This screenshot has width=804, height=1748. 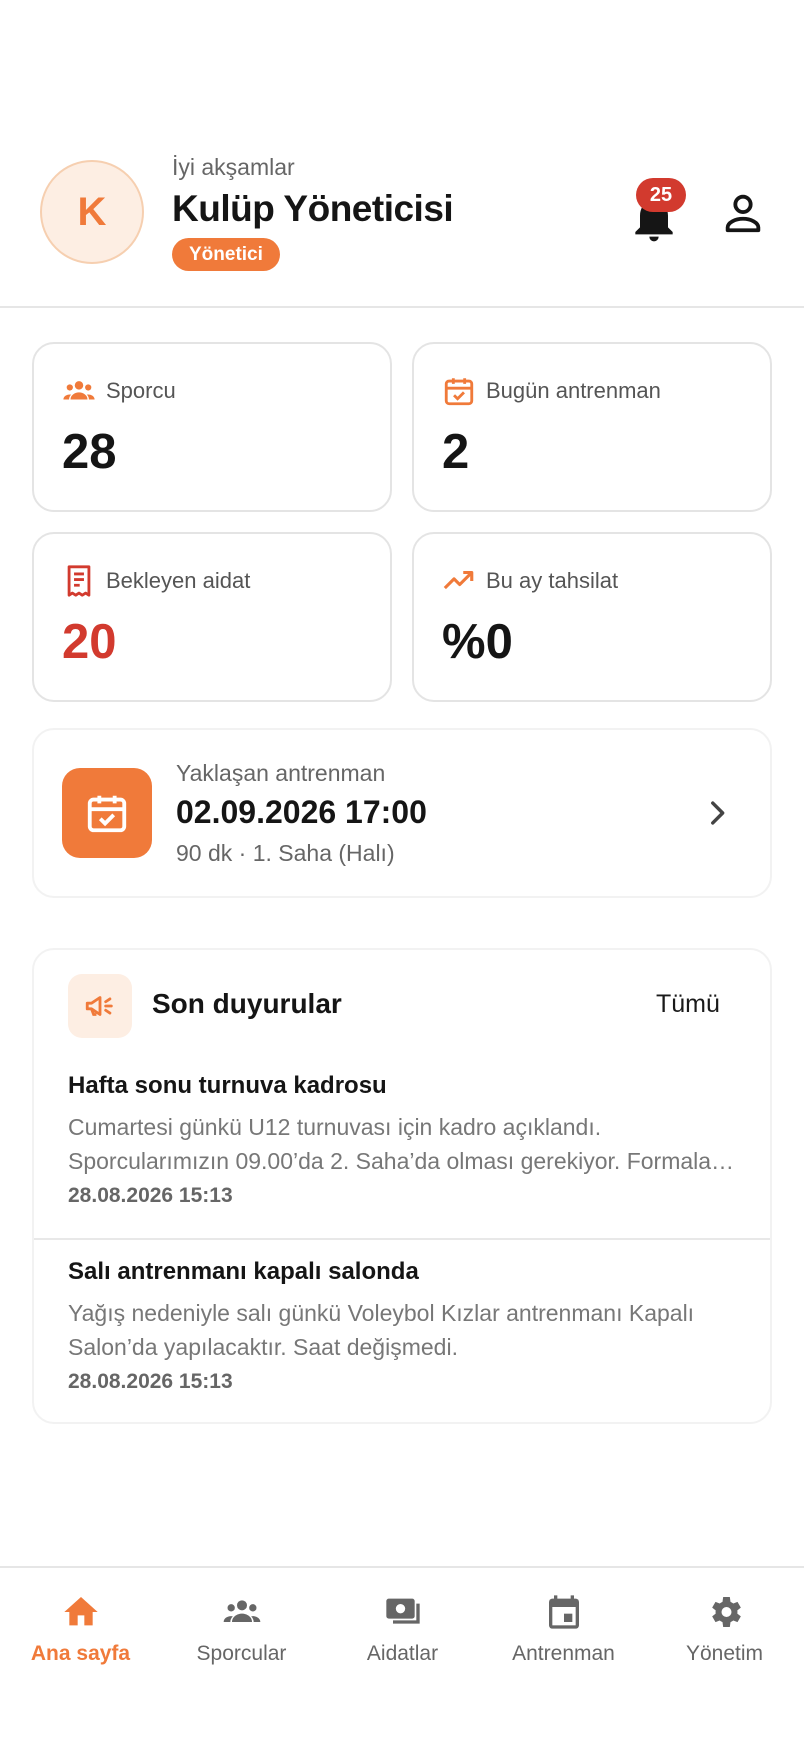 I want to click on megaphone-icon, so click(x=99, y=1006).